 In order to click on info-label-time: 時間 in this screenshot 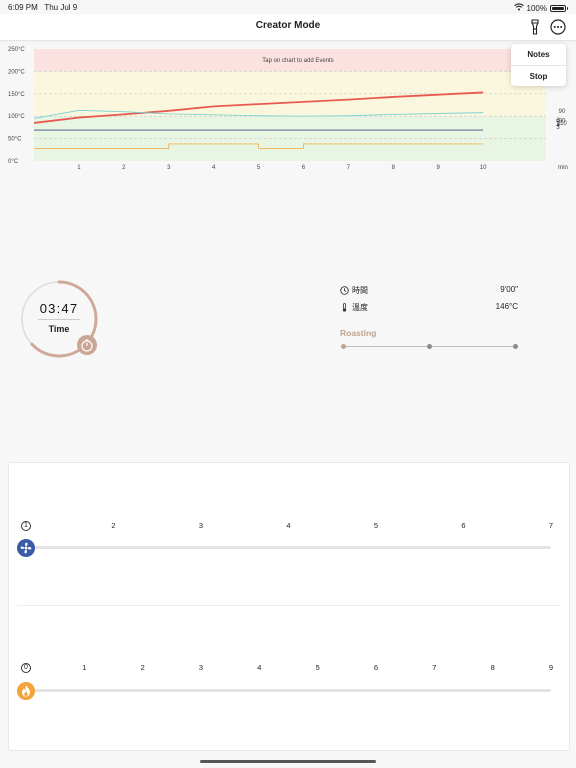, I will do `click(360, 290)`.